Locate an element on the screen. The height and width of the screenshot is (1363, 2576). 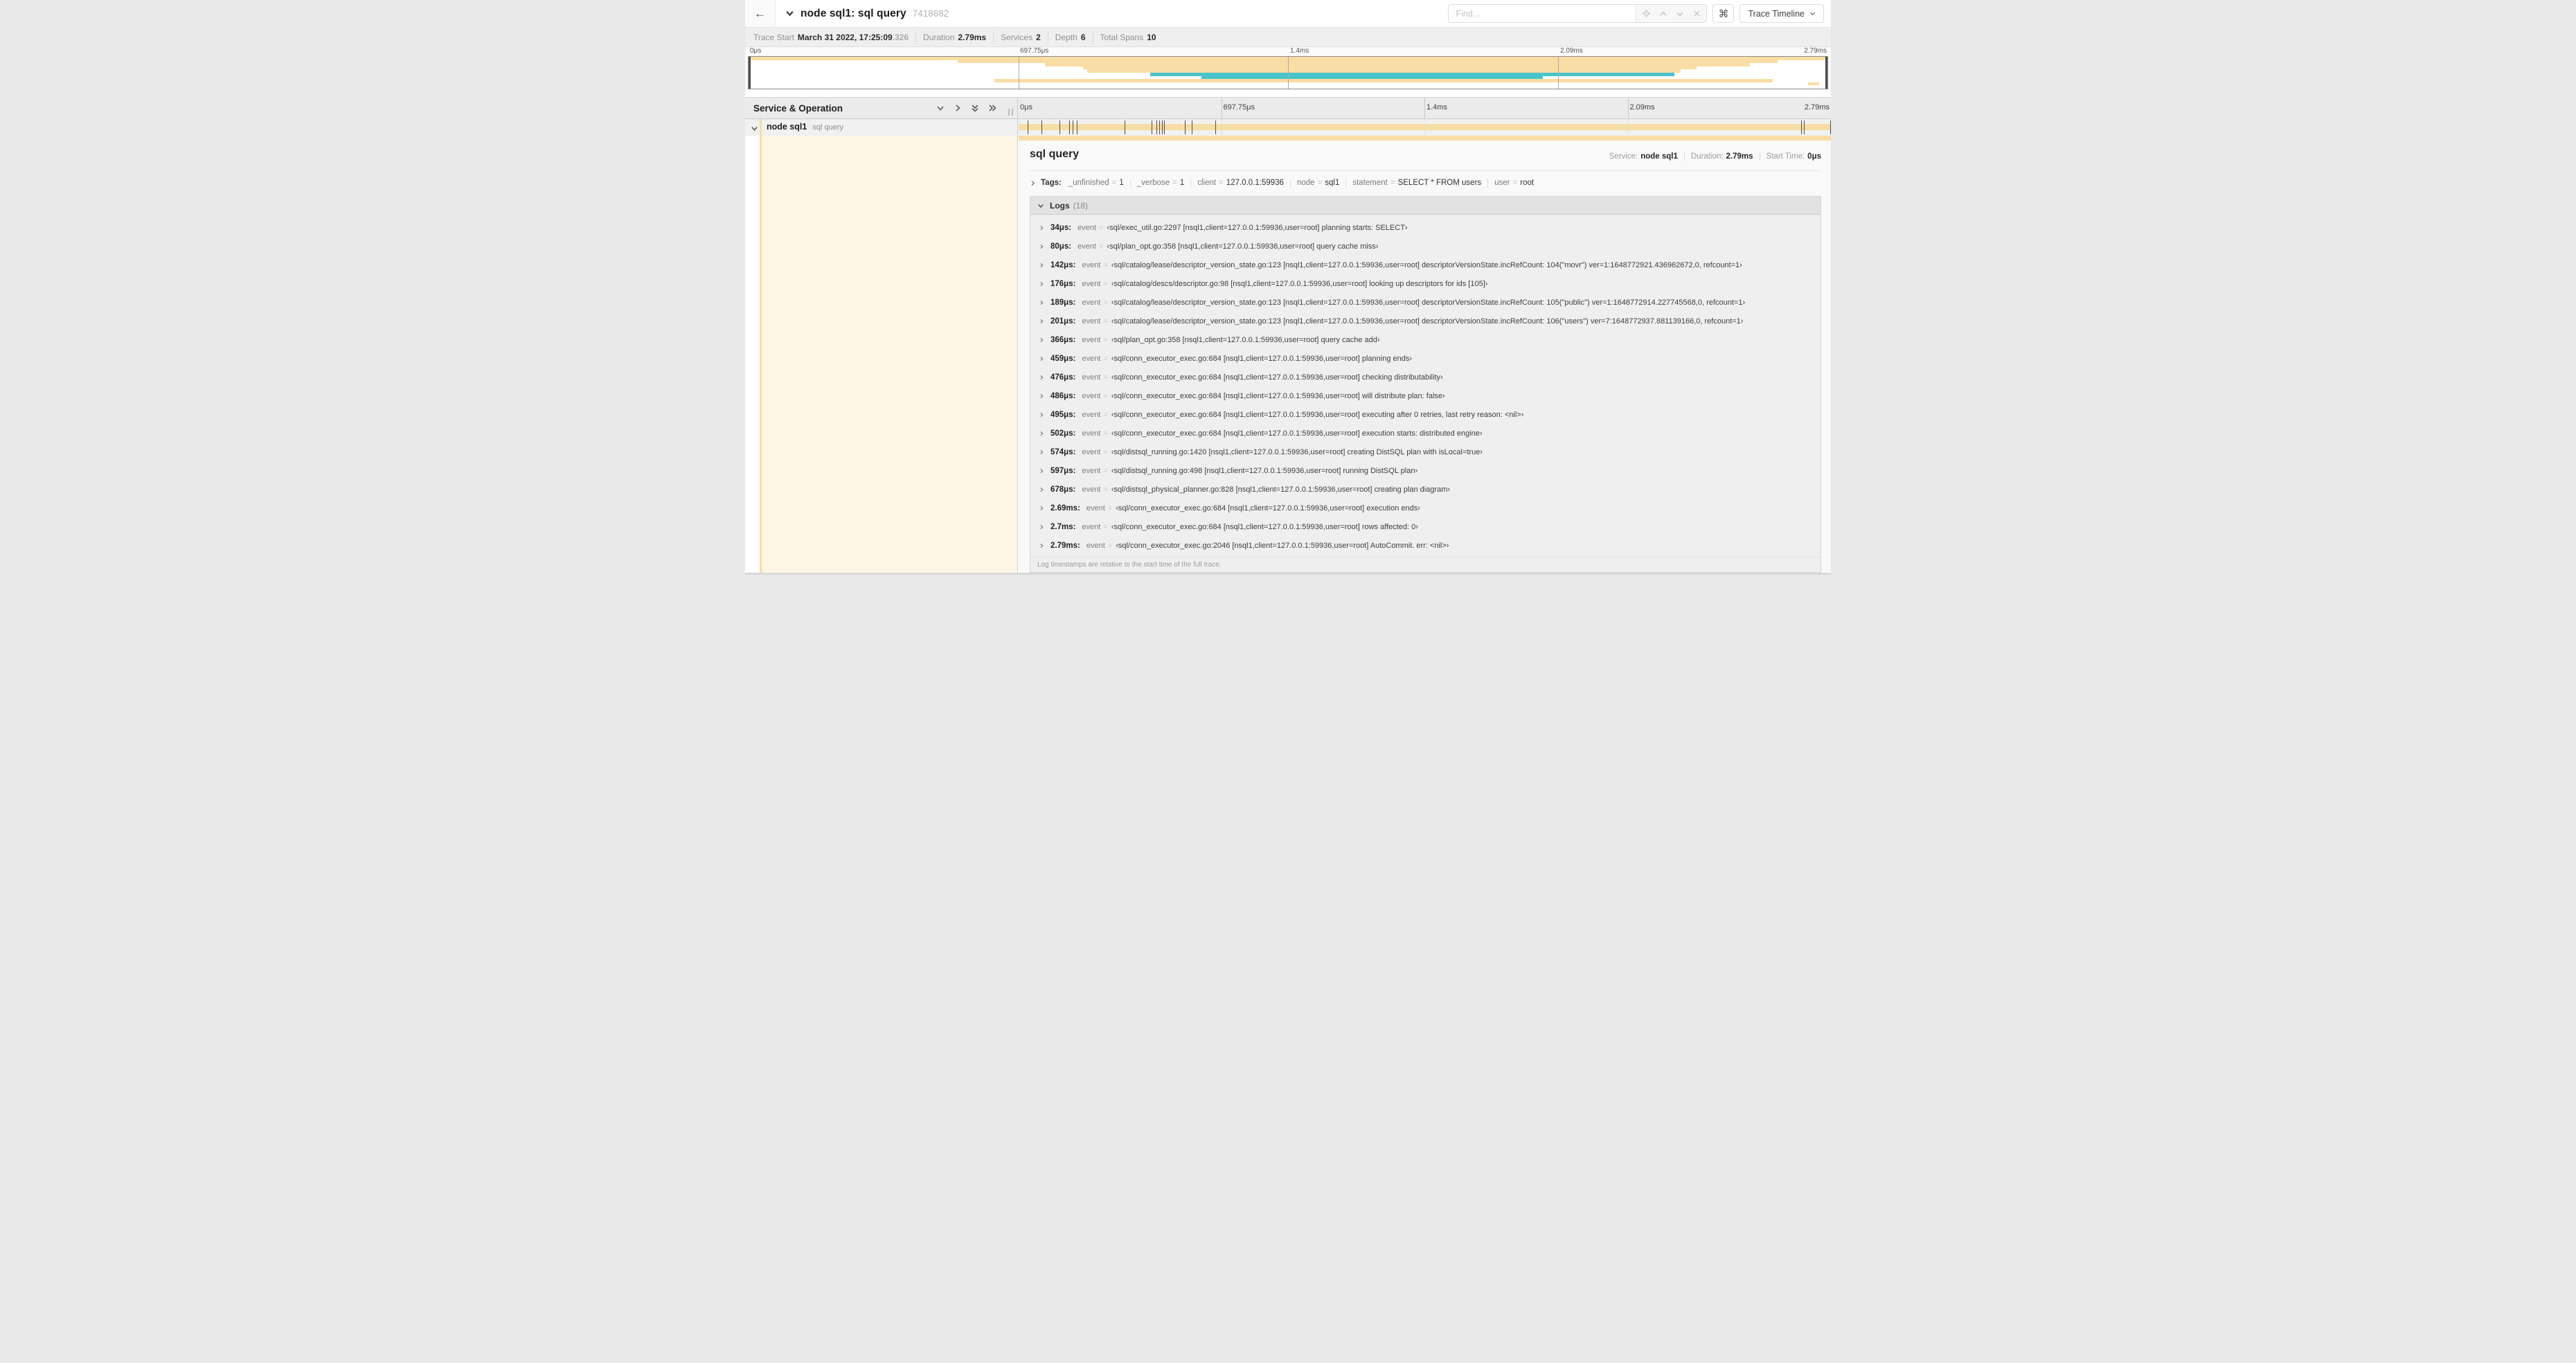
chevron-down-icon is located at coordinates (1812, 14).